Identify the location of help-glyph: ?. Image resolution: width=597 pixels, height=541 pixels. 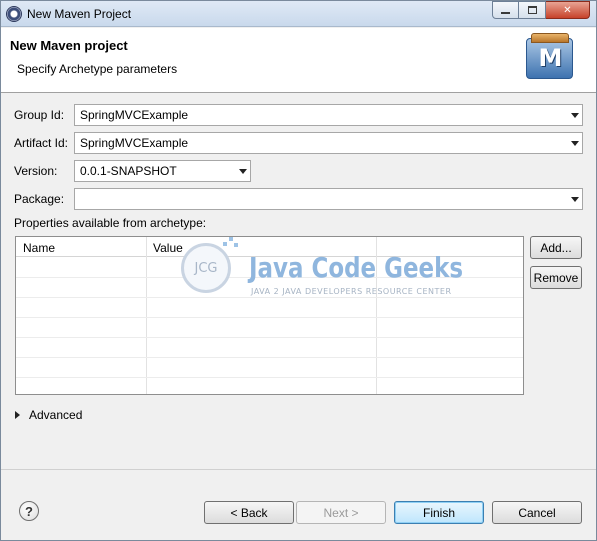
(29, 511).